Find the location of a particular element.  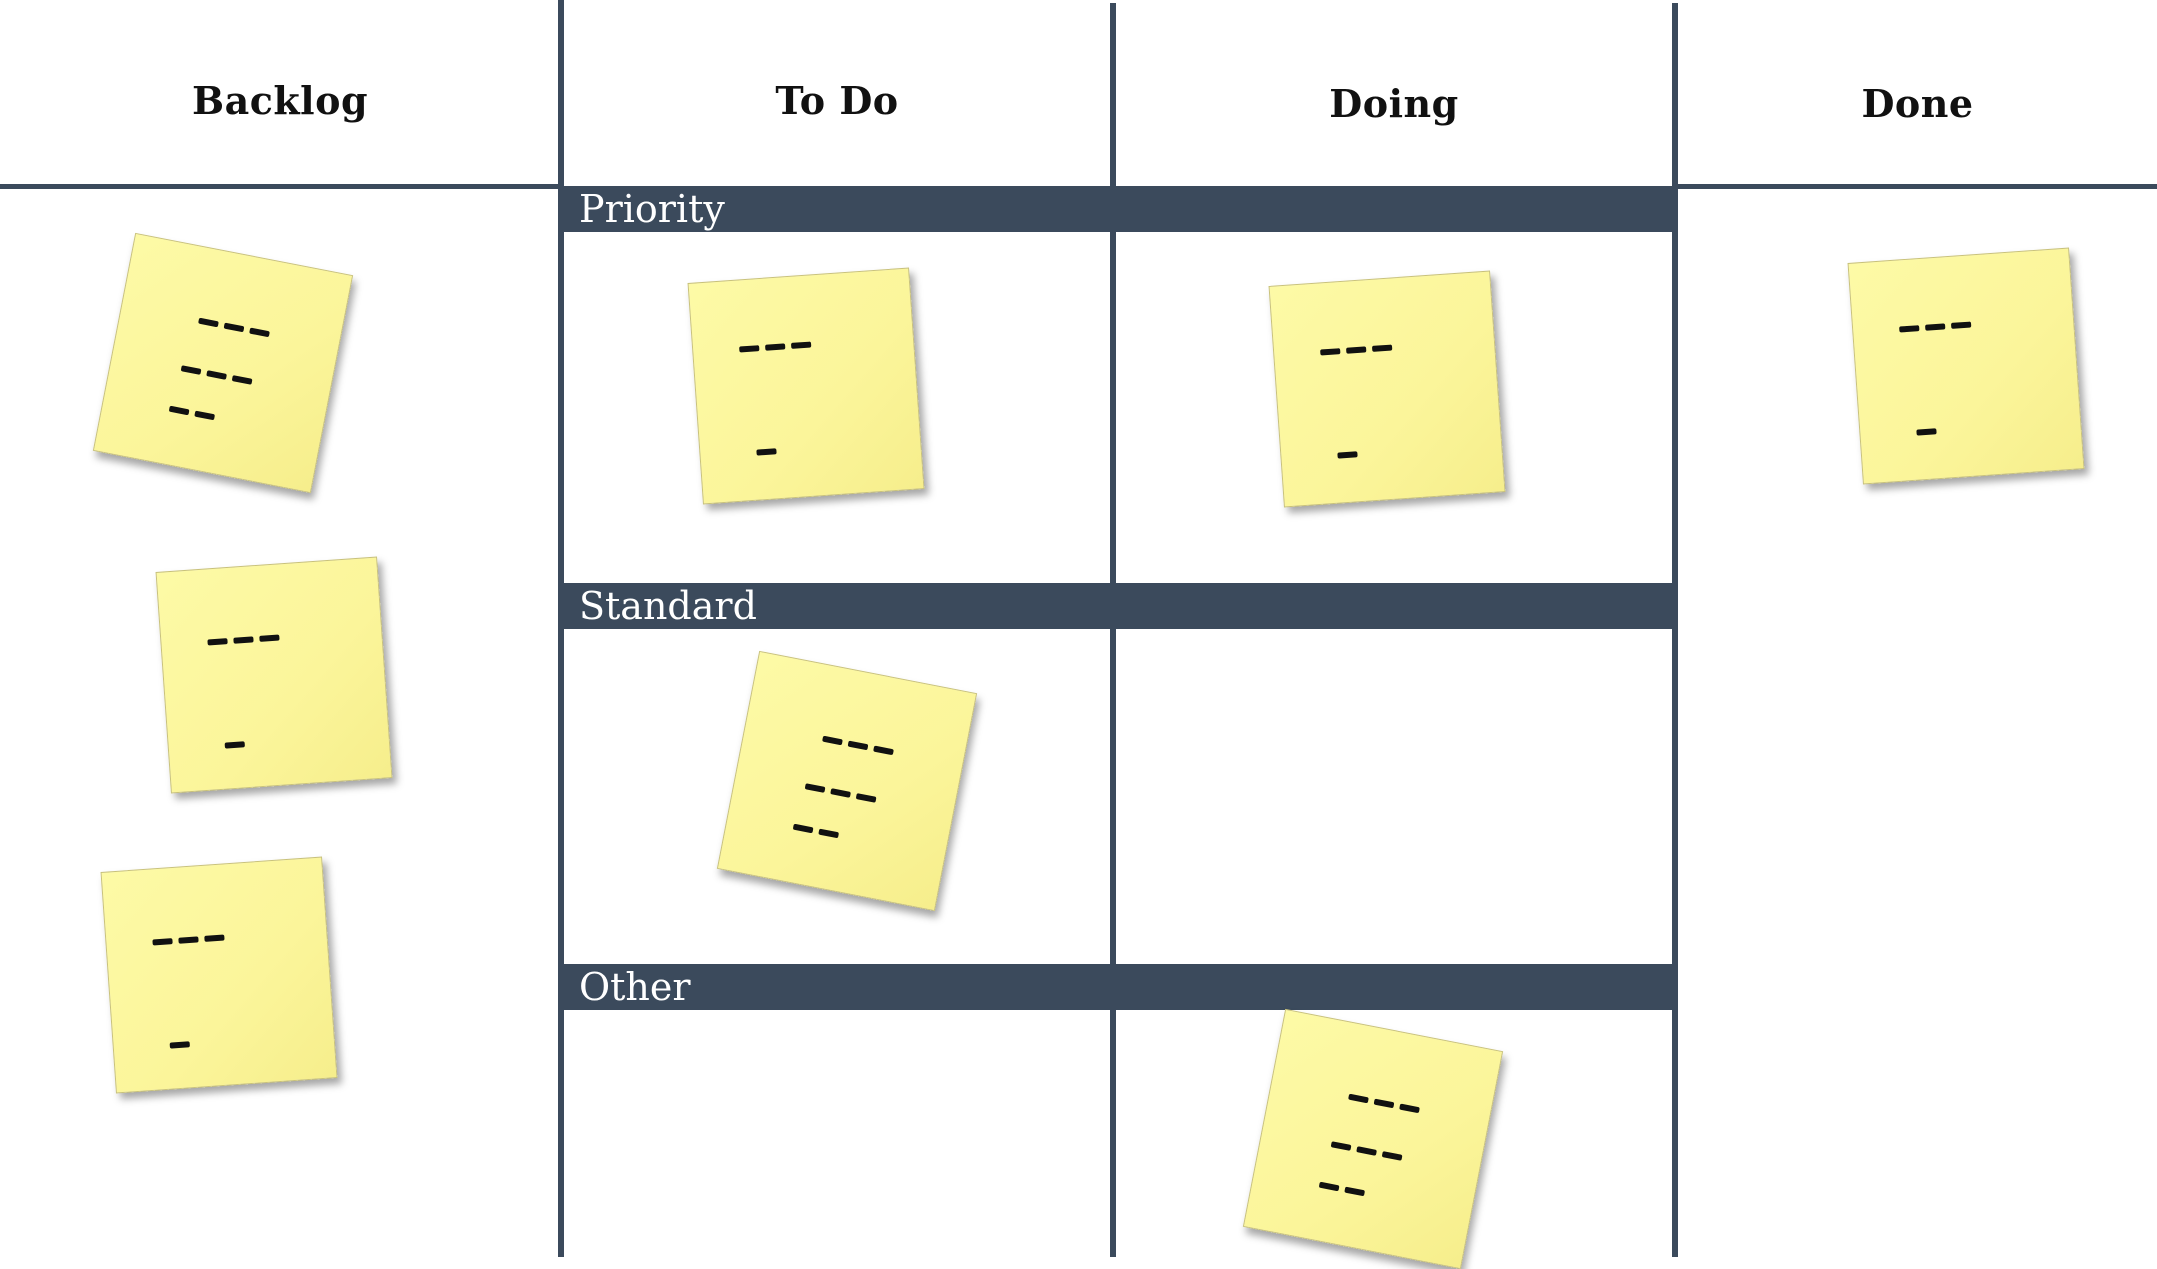

column-header-todo: To Do is located at coordinates (837, 100).